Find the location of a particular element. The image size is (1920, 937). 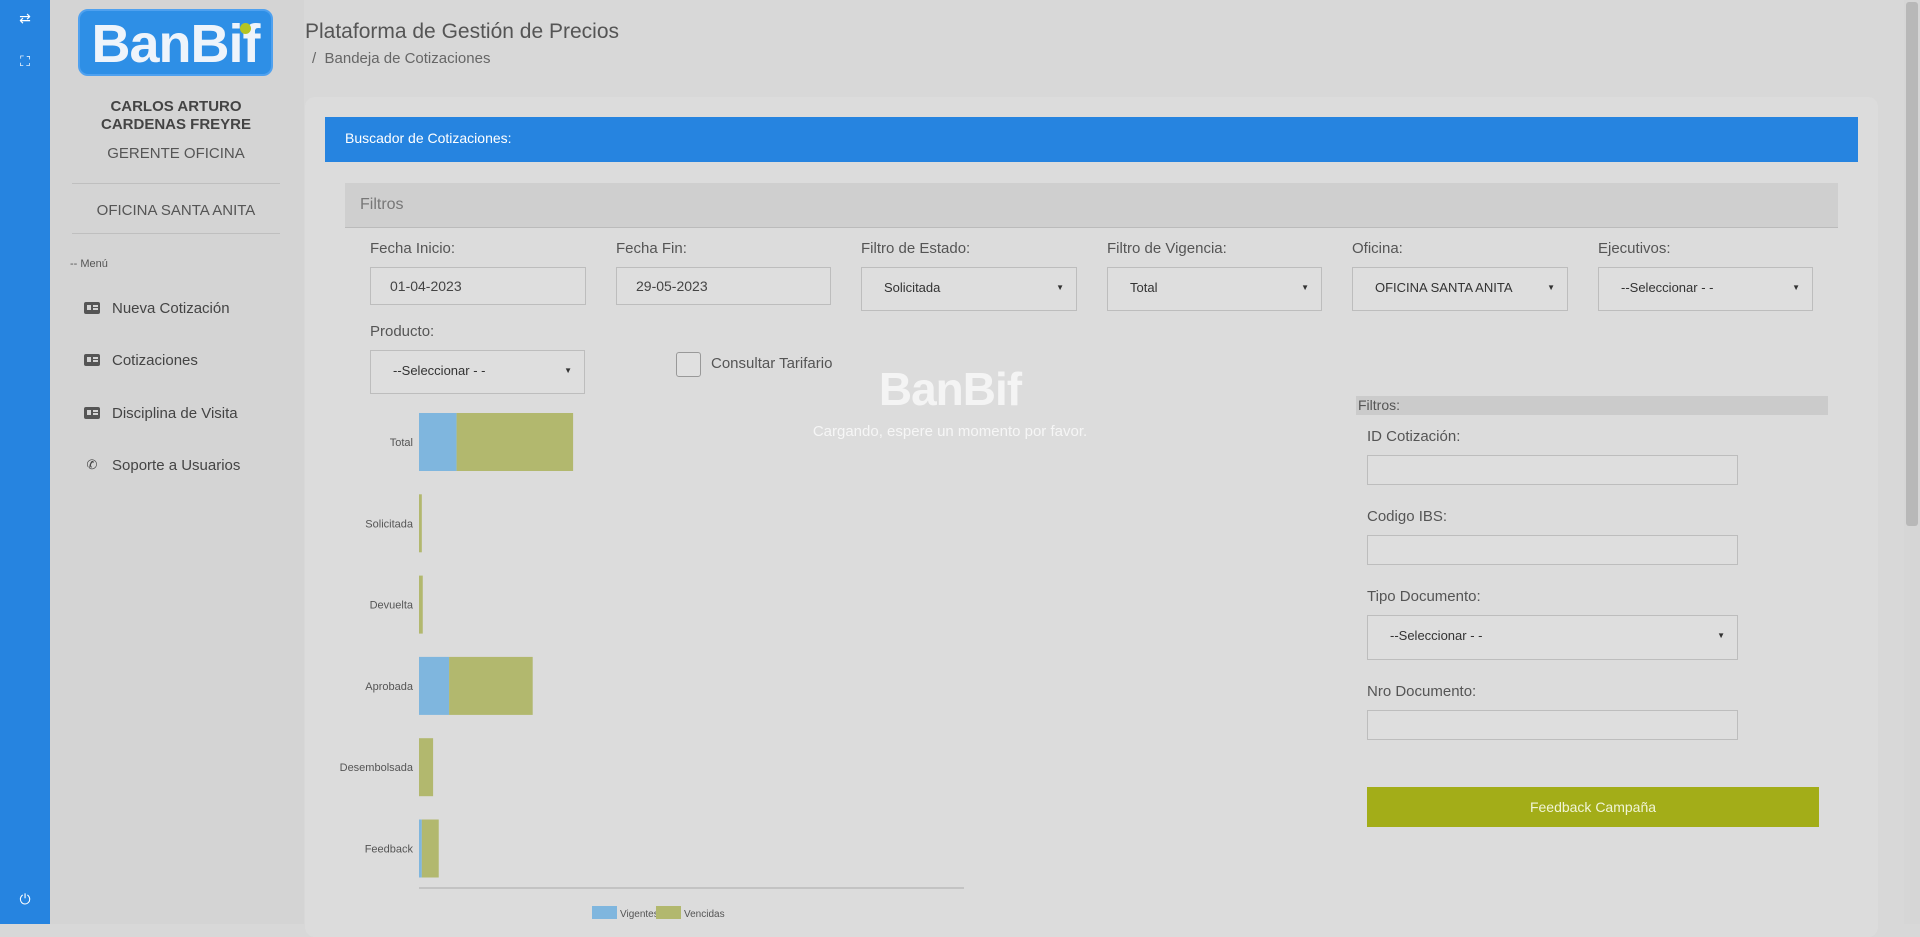

phone-icon: ✆ is located at coordinates (92, 464).